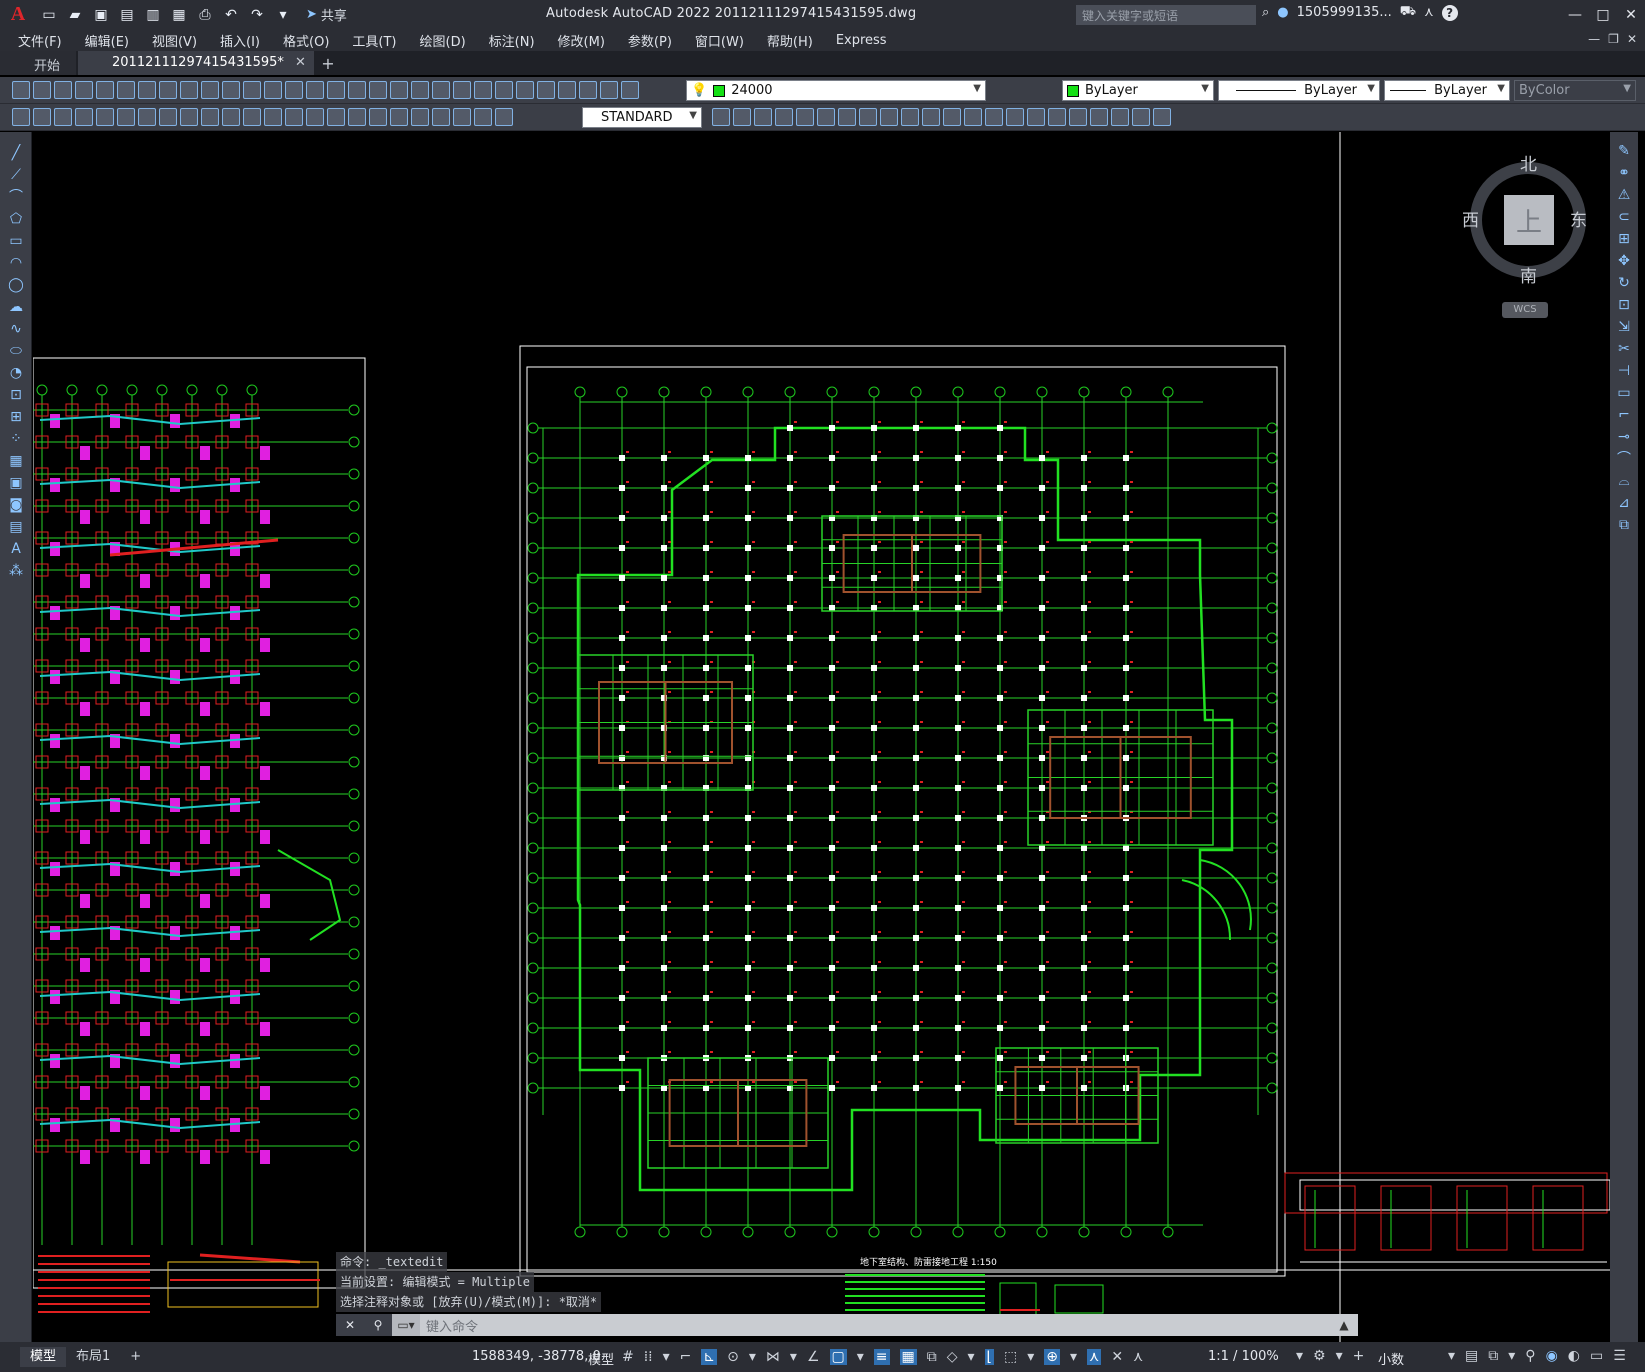 The image size is (1645, 1372). I want to click on draw-tool-icon: A, so click(16, 549).